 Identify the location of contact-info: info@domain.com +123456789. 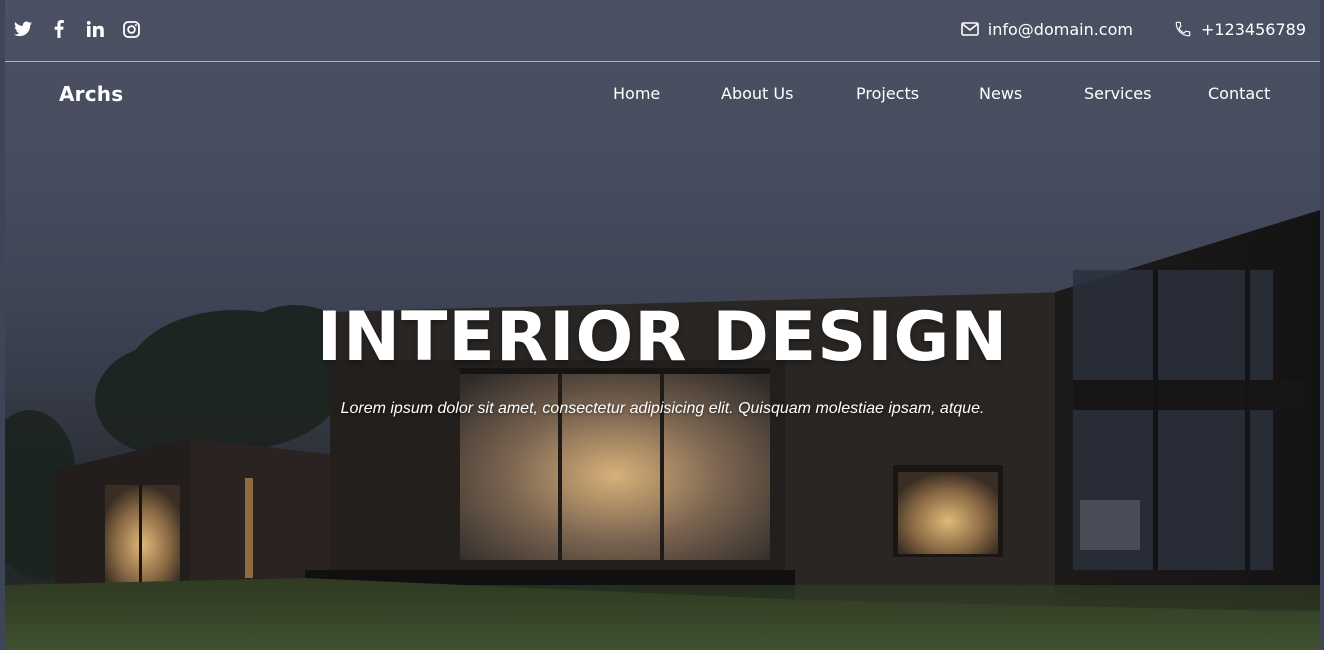
(1133, 29).